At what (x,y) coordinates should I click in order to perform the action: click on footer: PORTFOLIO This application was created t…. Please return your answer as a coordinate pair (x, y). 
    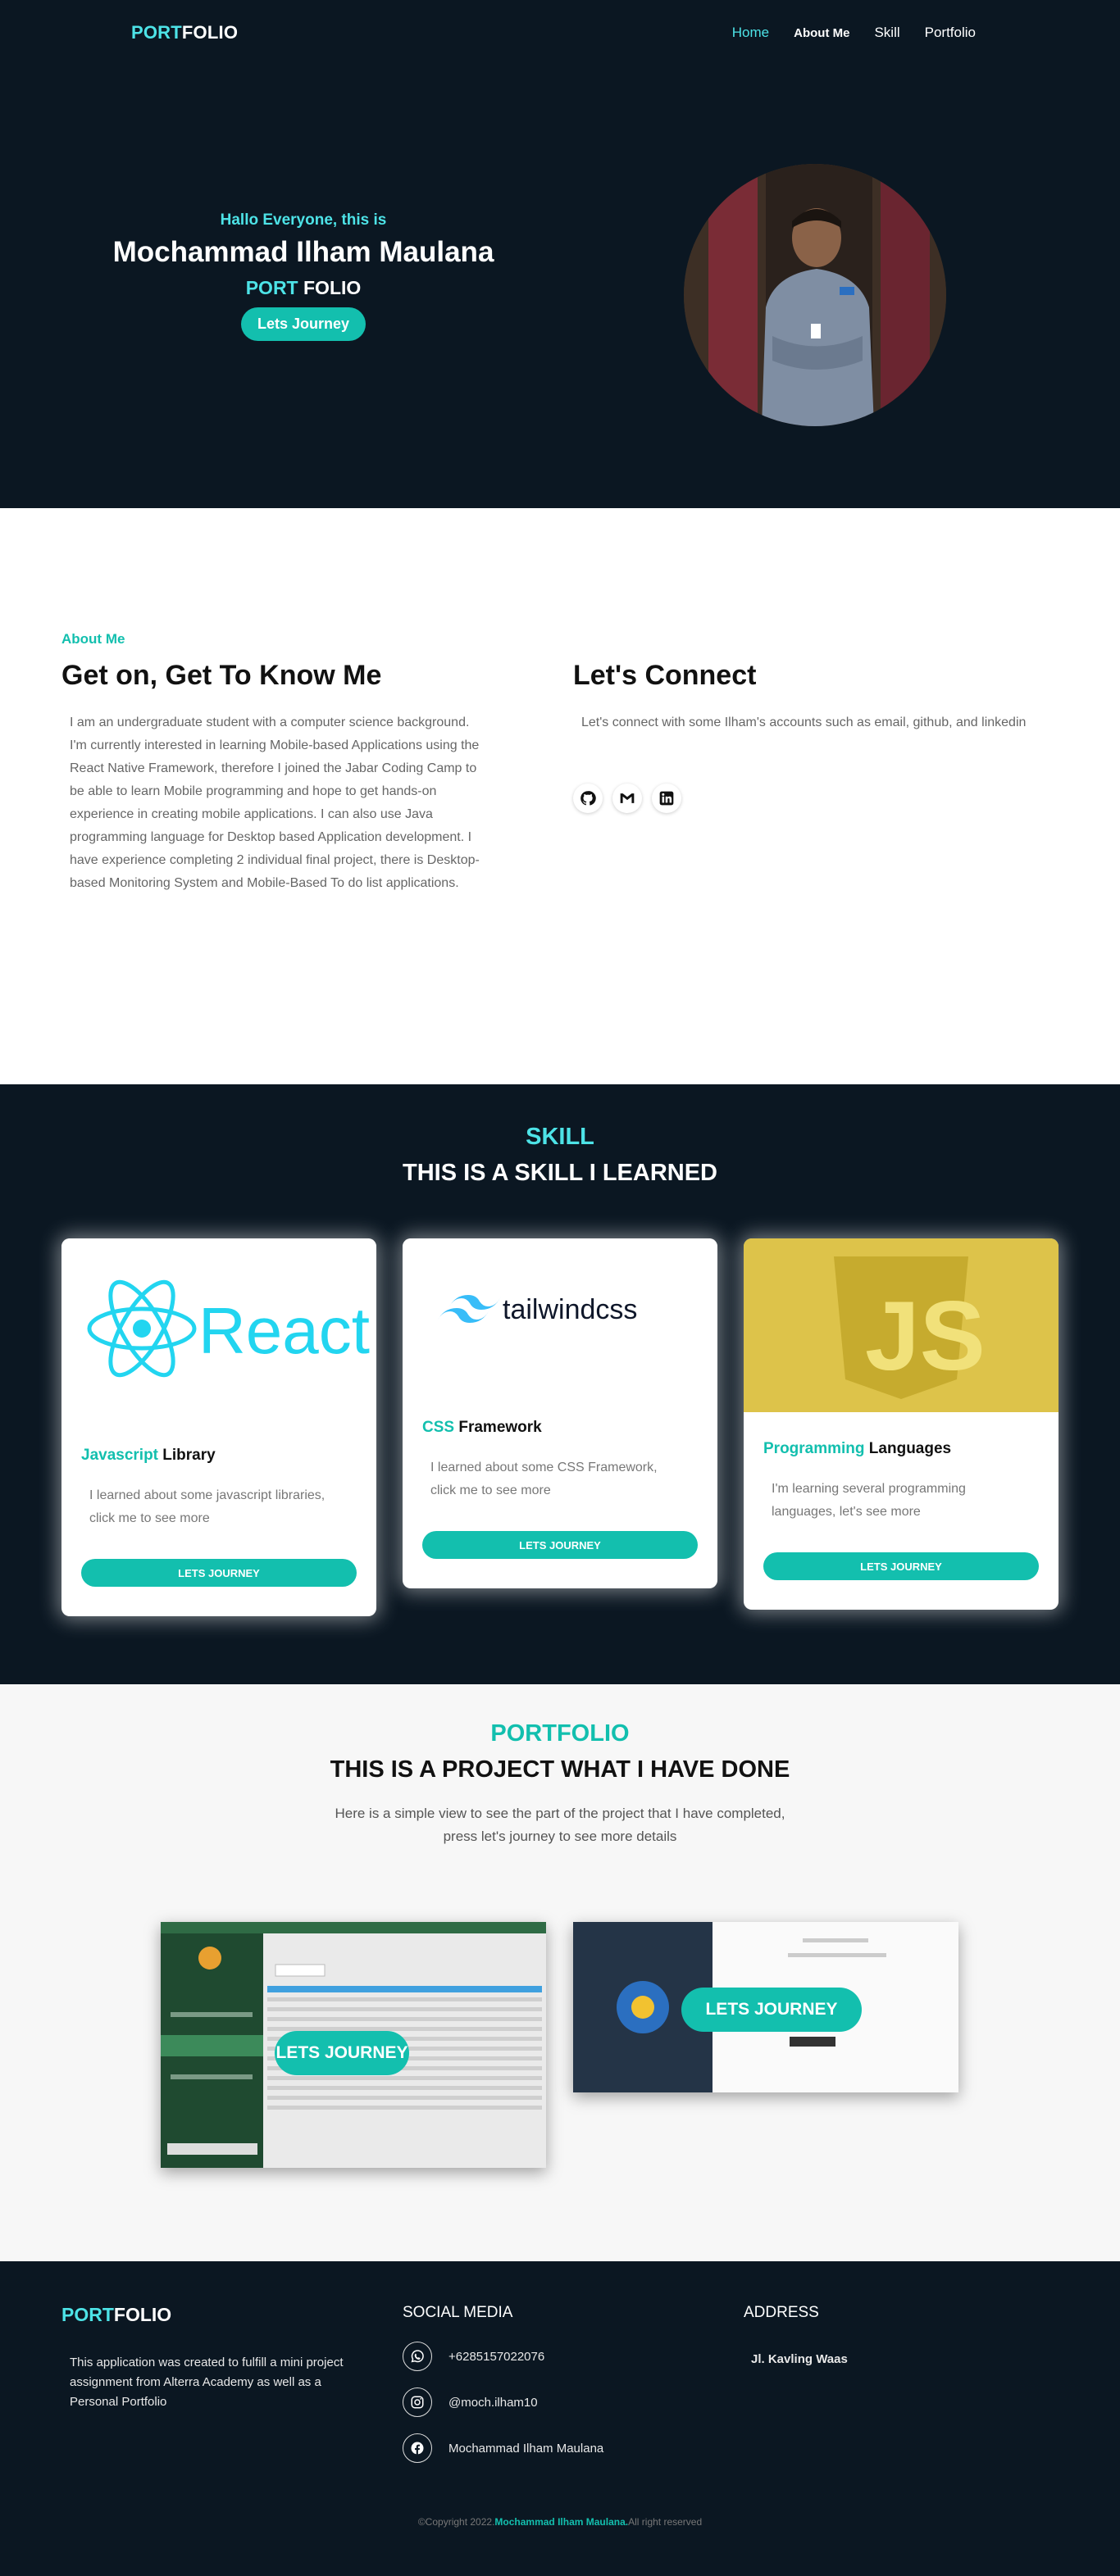
    Looking at the image, I should click on (560, 2418).